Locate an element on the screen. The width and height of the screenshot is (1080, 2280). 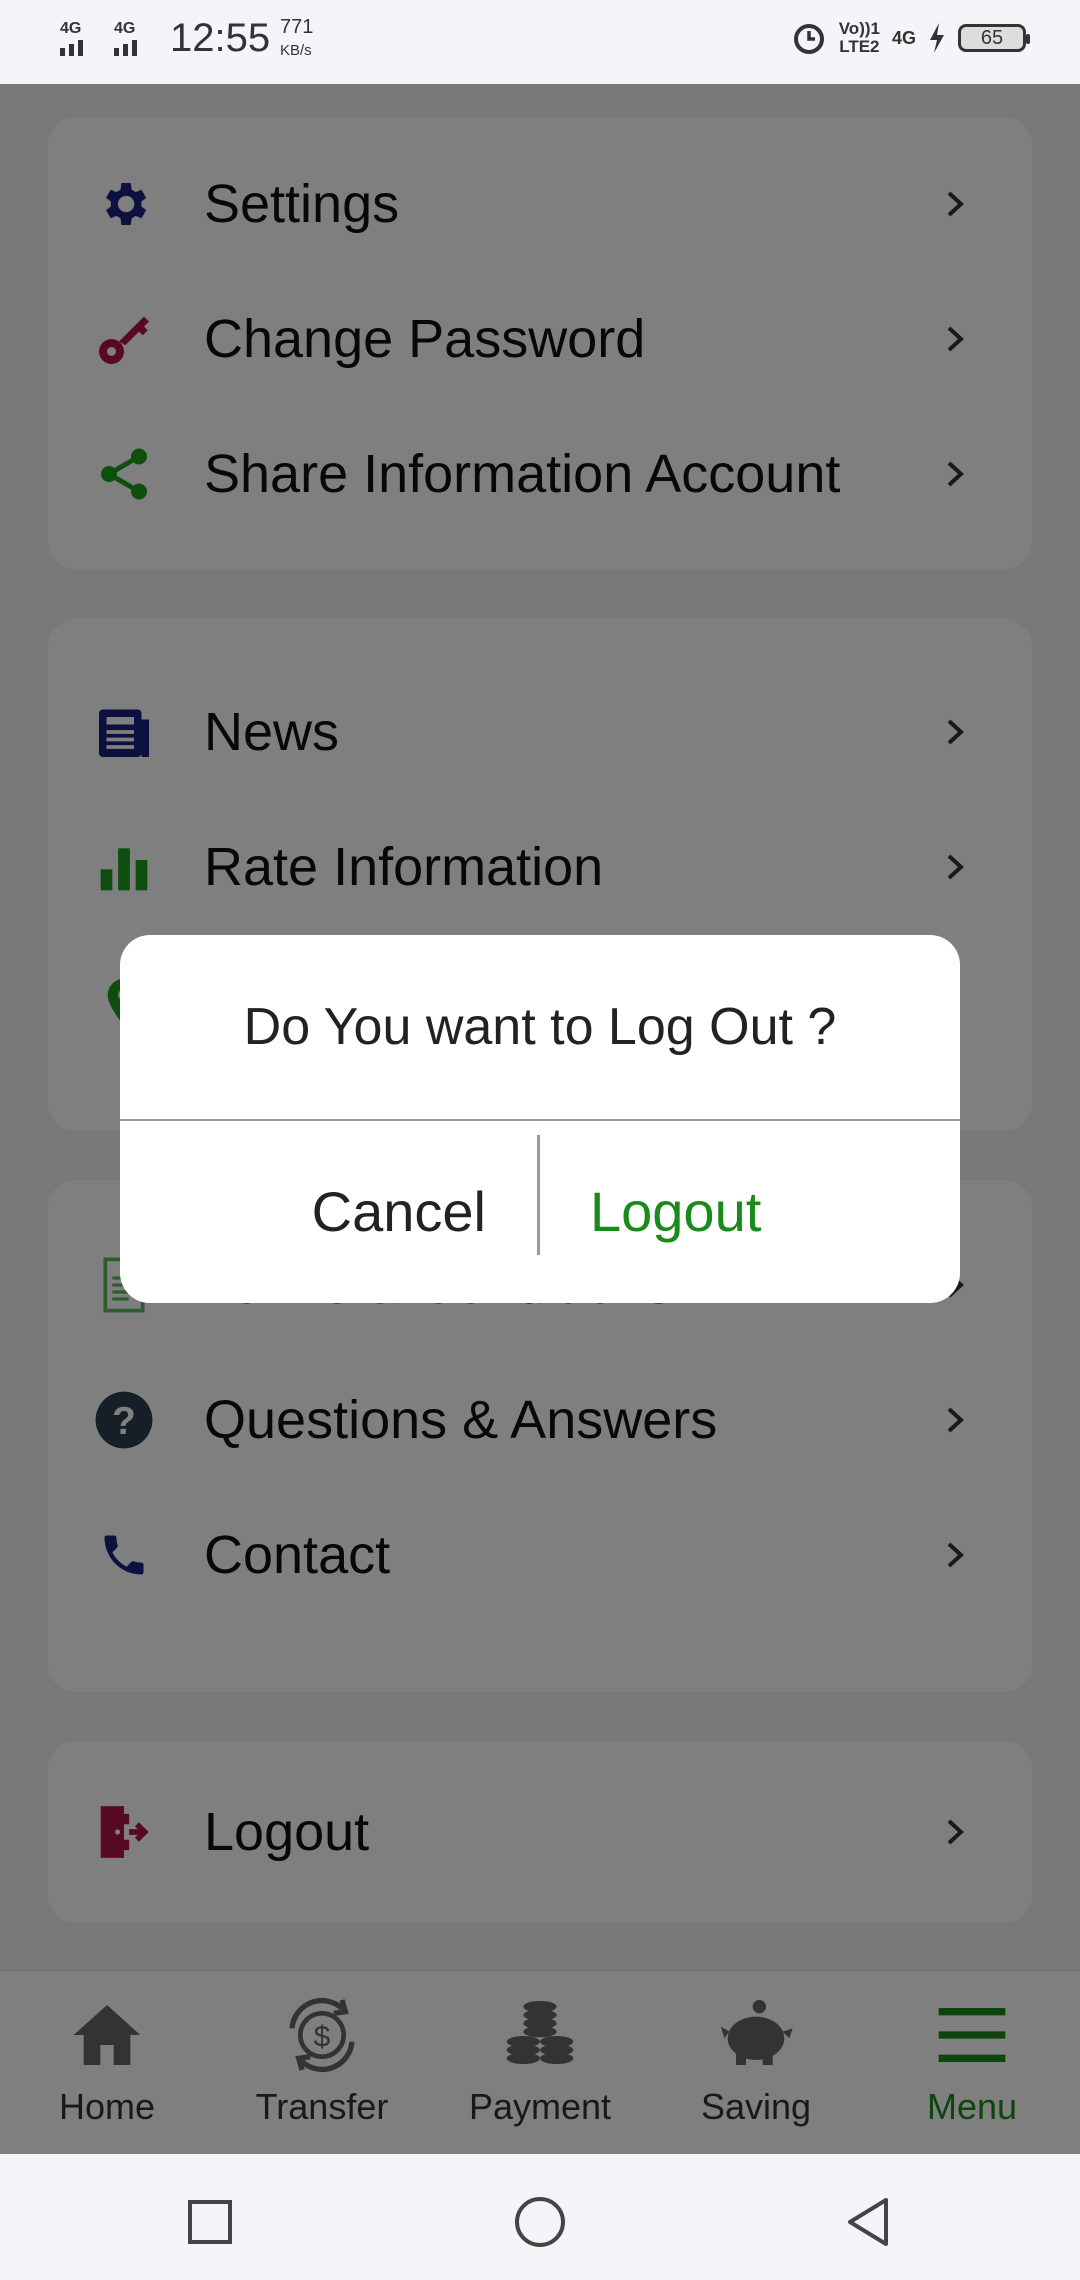
volte-indicator: Vo))1 LTE2 is located at coordinates (859, 38).